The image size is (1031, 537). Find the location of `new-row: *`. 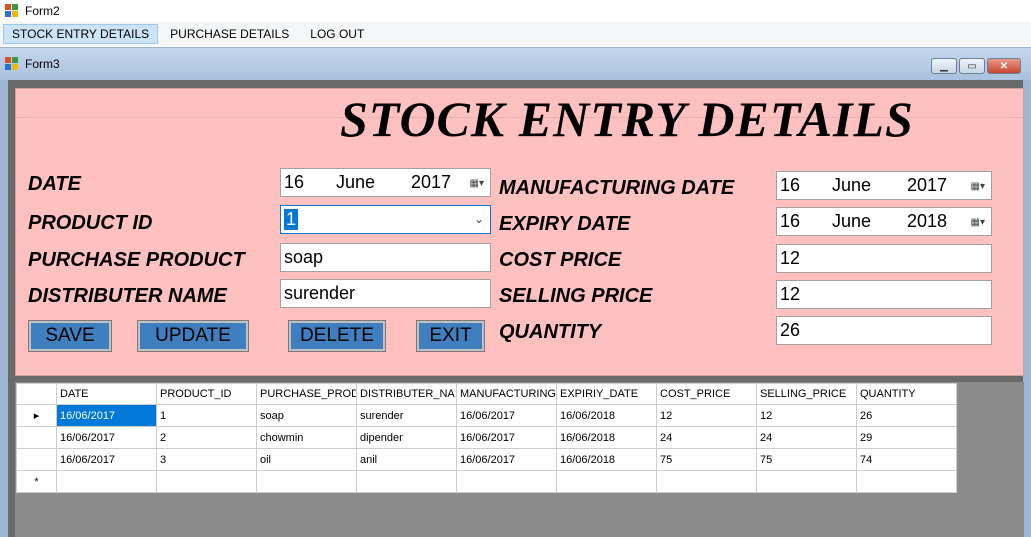

new-row: * is located at coordinates (486, 481).